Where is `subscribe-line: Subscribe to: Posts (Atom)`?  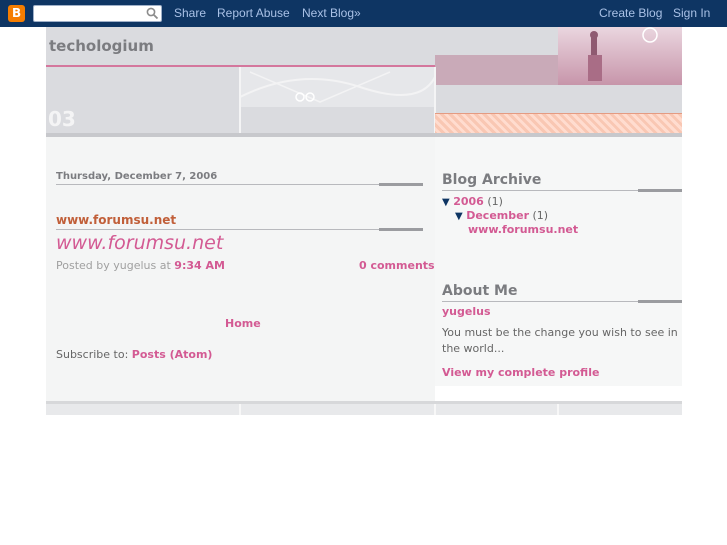
subscribe-line: Subscribe to: Posts (Atom) is located at coordinates (134, 354).